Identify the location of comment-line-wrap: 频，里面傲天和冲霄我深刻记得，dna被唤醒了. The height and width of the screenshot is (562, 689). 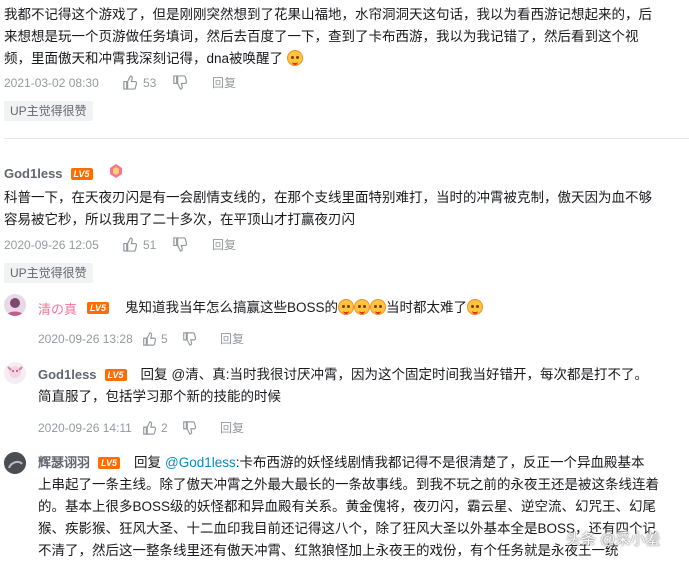
(344, 59).